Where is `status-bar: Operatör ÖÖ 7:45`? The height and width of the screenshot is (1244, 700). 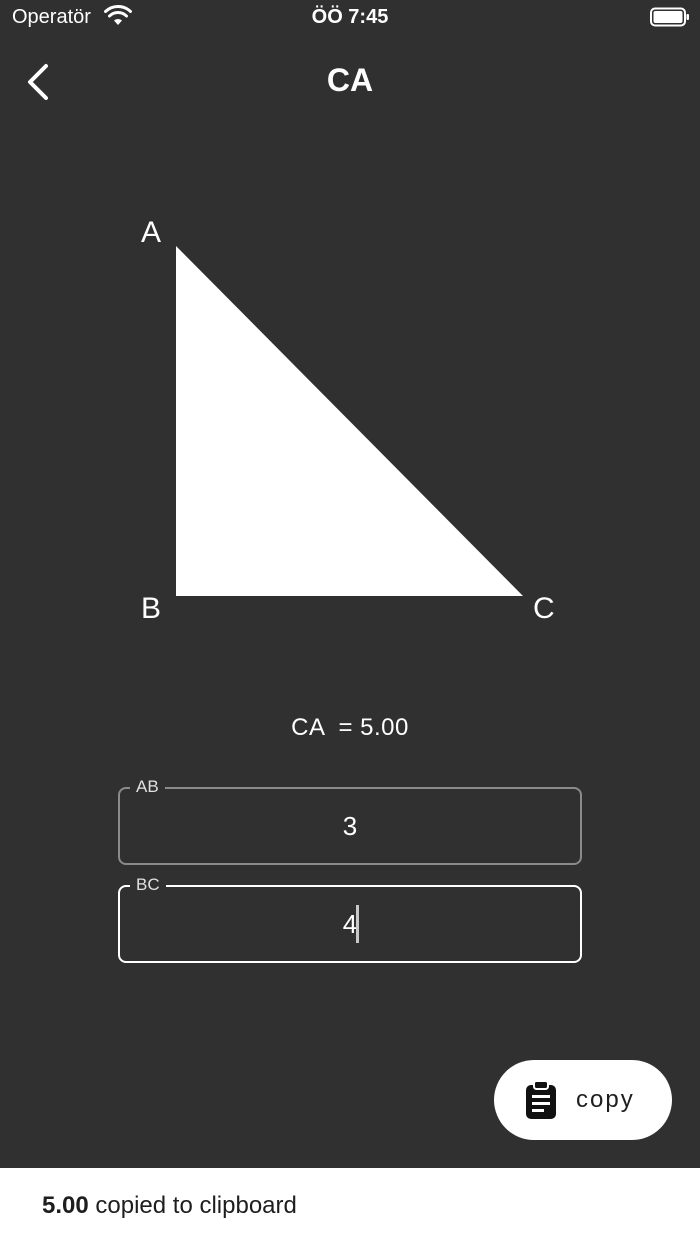 status-bar: Operatör ÖÖ 7:45 is located at coordinates (350, 18).